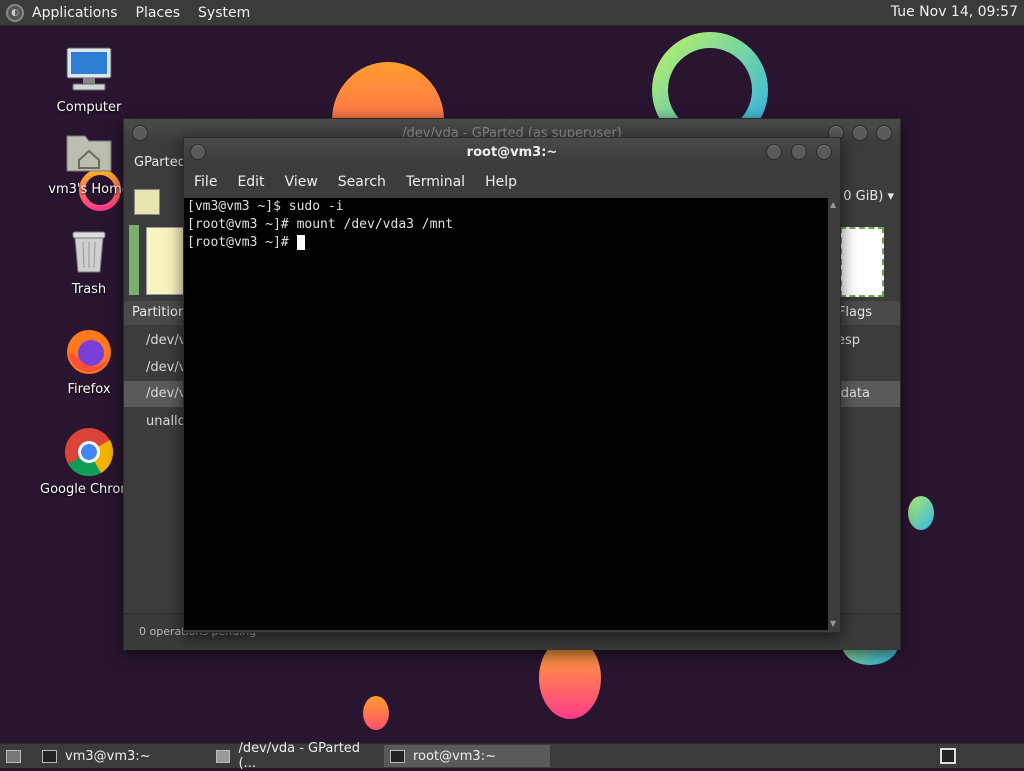 The image size is (1024, 771). What do you see at coordinates (265, 206) in the screenshot?
I see `terminal-line: [vm3@vm3 ~]$ sudo -i` at bounding box center [265, 206].